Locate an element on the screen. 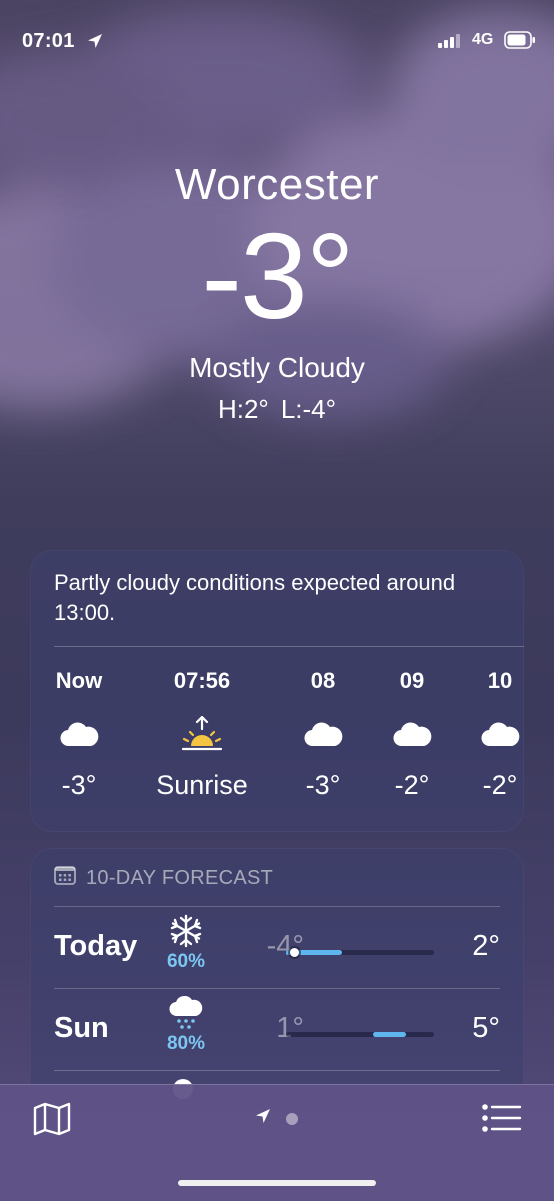 The width and height of the screenshot is (554, 1201). battery-icon is located at coordinates (520, 42).